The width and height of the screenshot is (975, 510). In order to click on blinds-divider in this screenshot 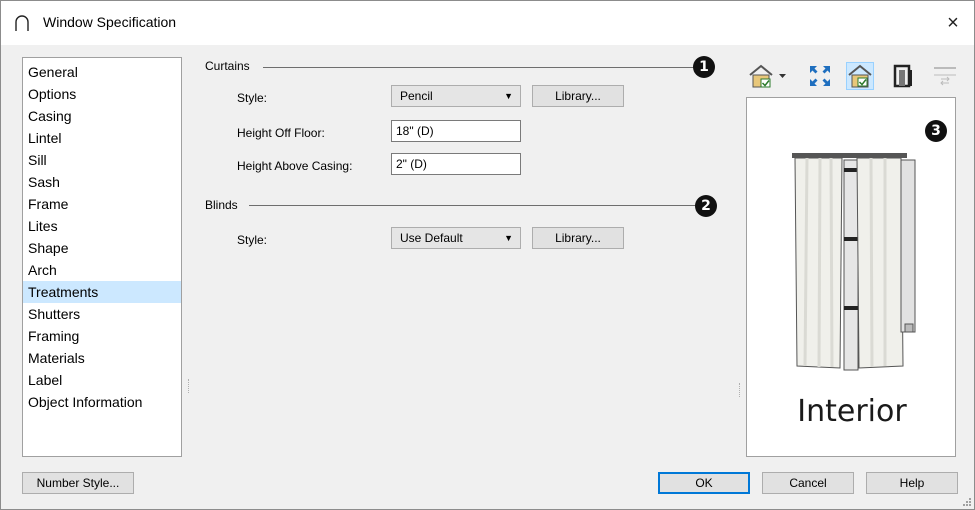, I will do `click(473, 205)`.